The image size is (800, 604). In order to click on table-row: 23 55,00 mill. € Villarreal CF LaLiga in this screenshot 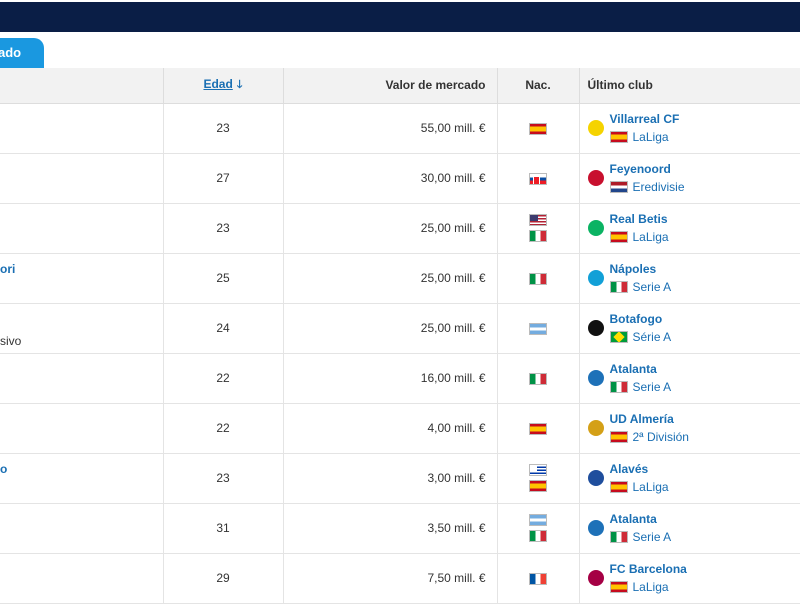, I will do `click(400, 128)`.